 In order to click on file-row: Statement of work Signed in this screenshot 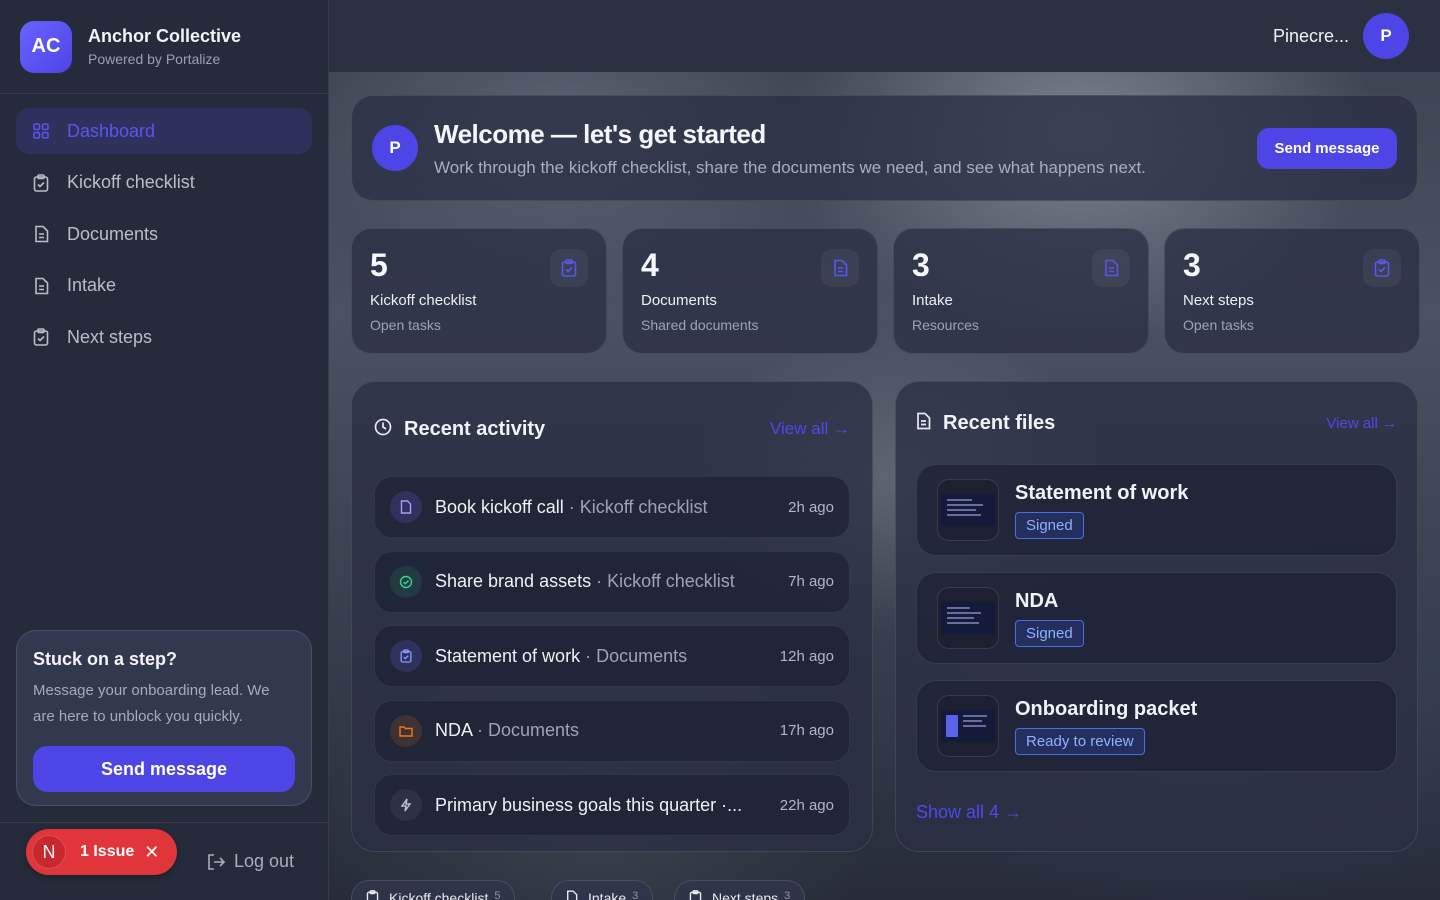, I will do `click(1156, 510)`.